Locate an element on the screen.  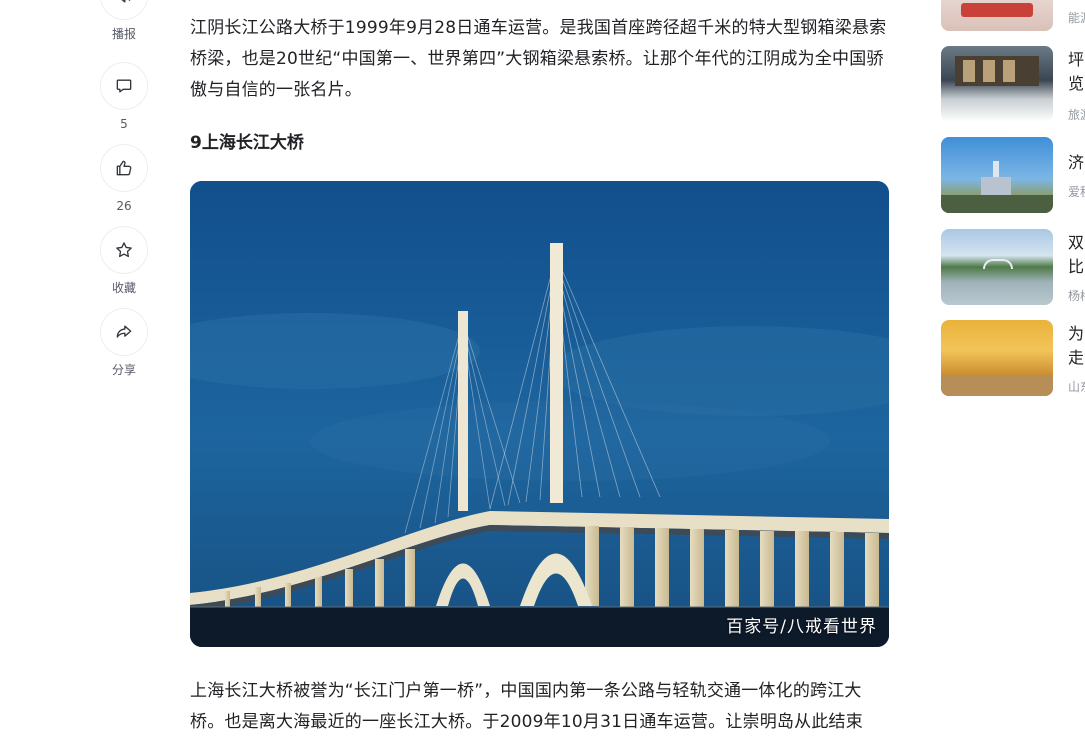
recommendation-title: 为走 is located at coordinates (1076, 345).